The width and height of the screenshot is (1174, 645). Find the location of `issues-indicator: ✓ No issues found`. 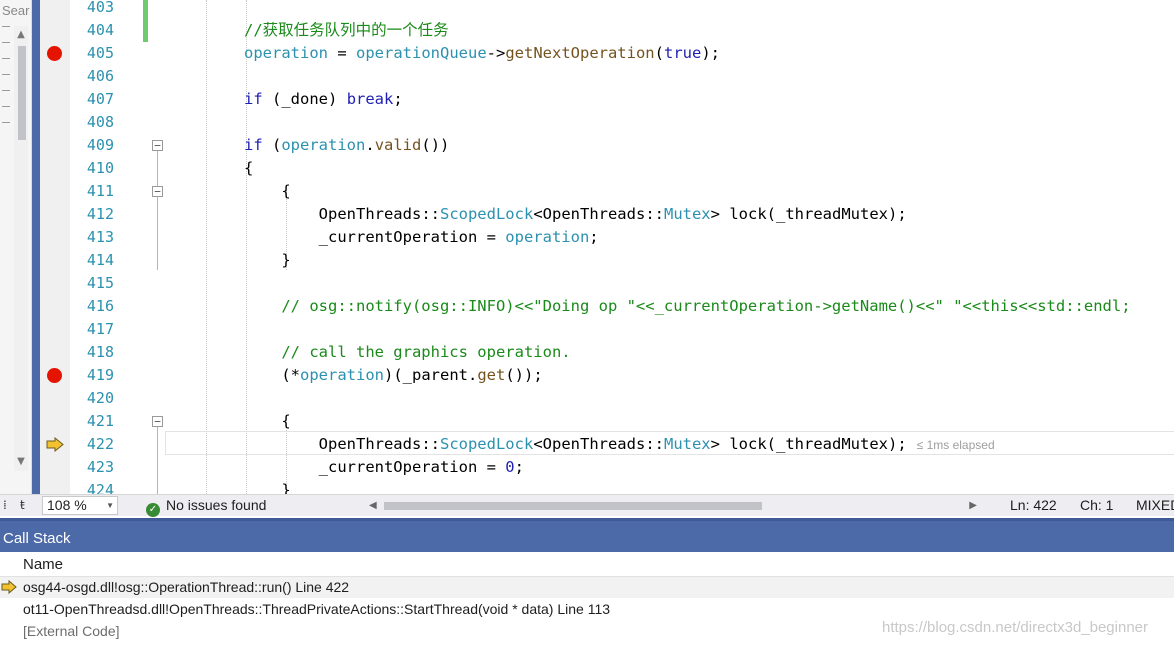

issues-indicator: ✓ No issues found is located at coordinates (206, 506).